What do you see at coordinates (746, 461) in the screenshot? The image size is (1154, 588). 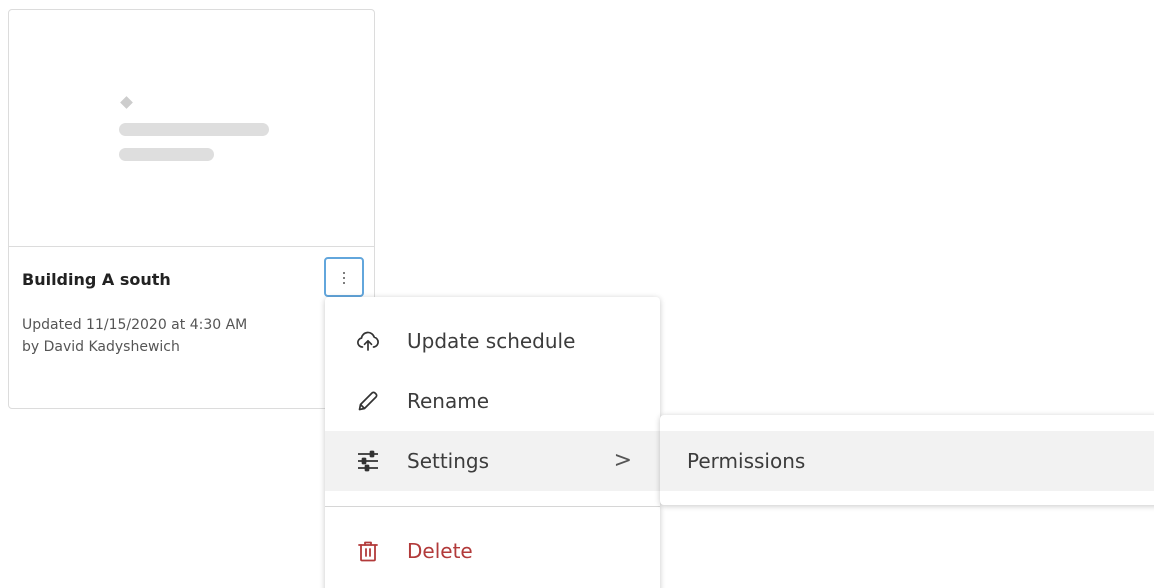 I see `submenu-item-label: Permissions` at bounding box center [746, 461].